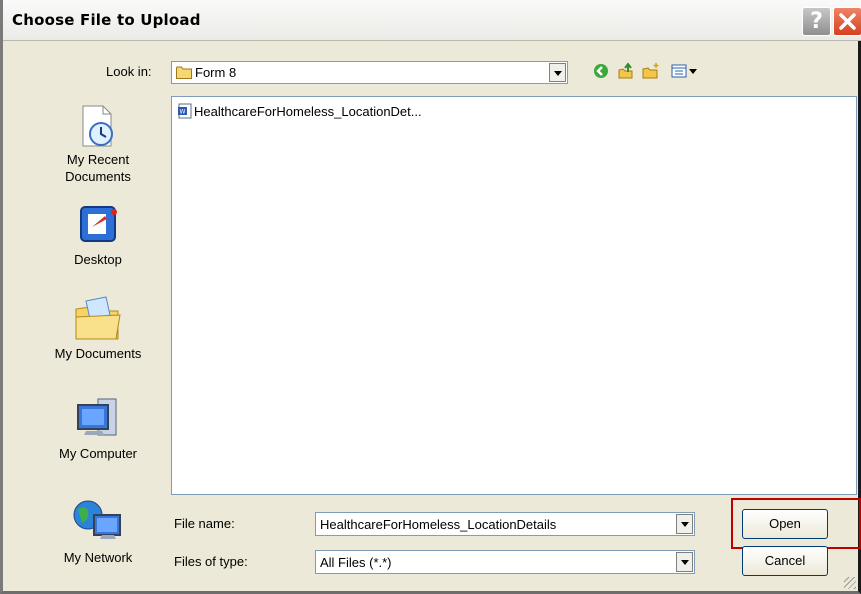 The image size is (861, 594). Describe the element at coordinates (98, 318) in the screenshot. I see `my-documents-icon` at that location.